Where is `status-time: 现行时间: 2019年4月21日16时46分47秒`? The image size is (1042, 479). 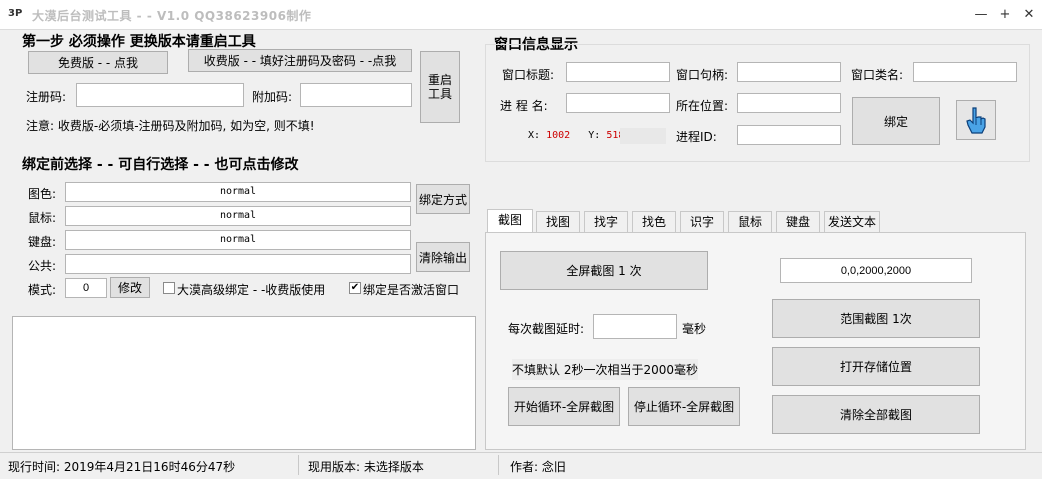
status-time: 现行时间: 2019年4月21日16时46分47秒 is located at coordinates (122, 467).